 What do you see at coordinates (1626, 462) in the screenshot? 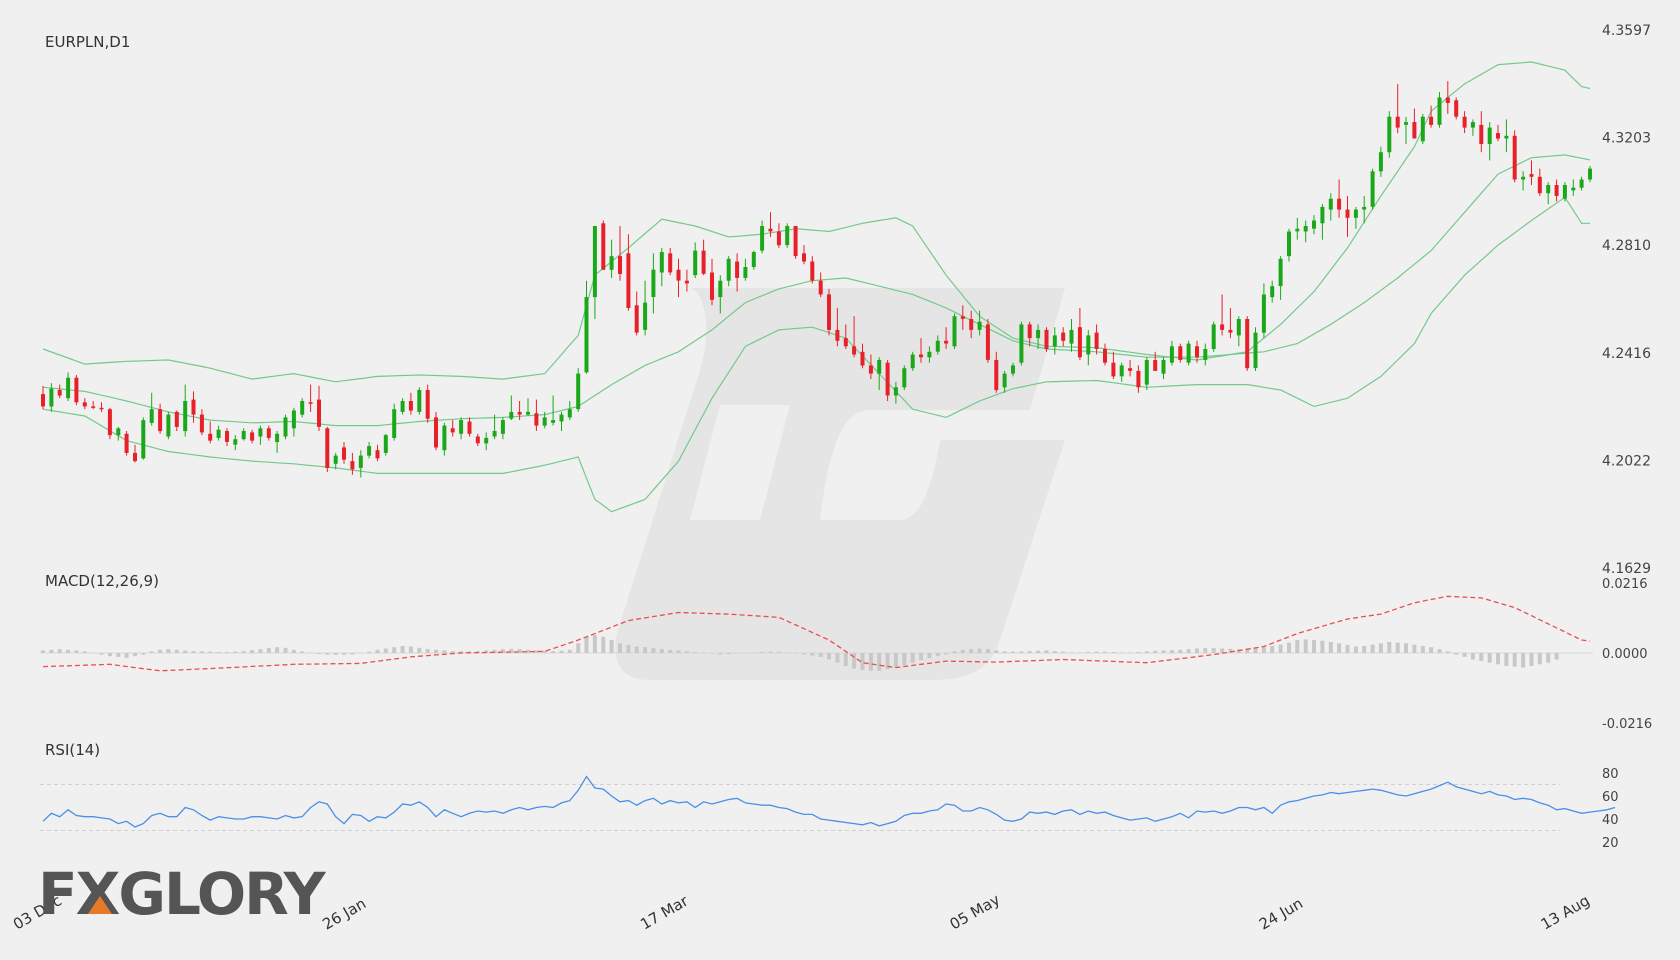
I see `price-tick-label: 4.2022` at bounding box center [1626, 462].